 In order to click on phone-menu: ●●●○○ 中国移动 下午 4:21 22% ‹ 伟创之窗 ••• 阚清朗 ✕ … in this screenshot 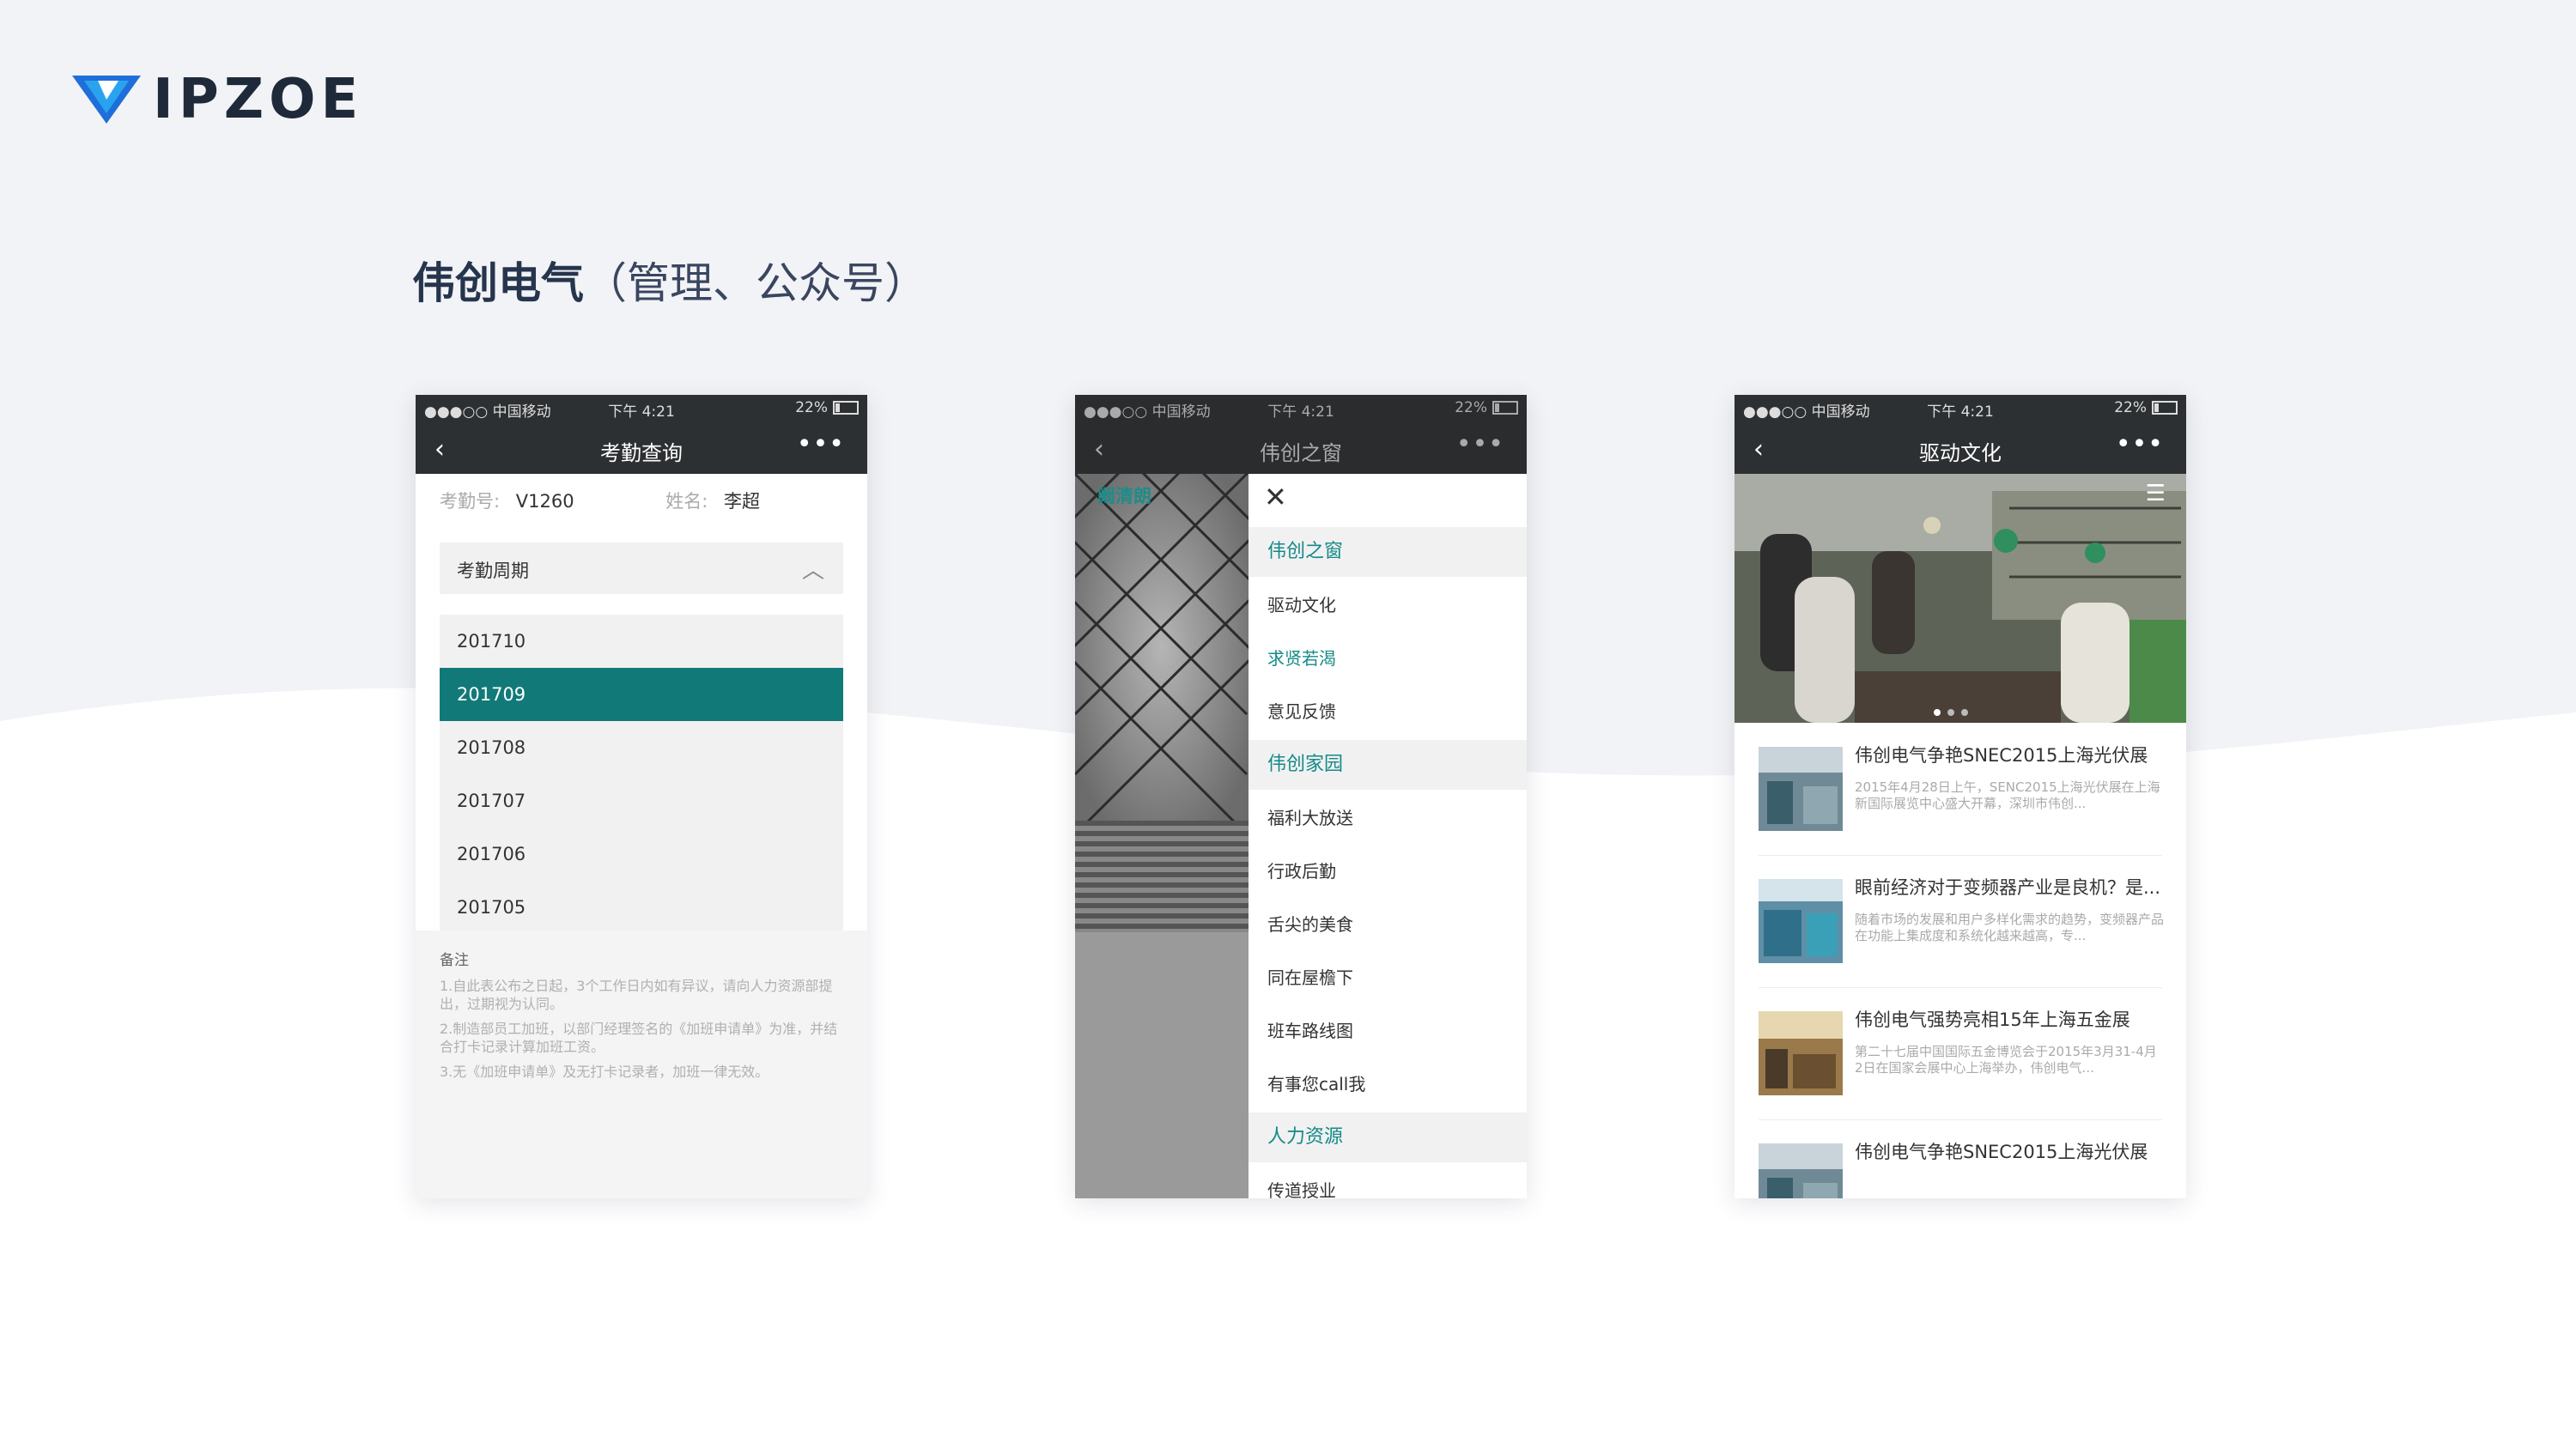, I will do `click(1301, 796)`.